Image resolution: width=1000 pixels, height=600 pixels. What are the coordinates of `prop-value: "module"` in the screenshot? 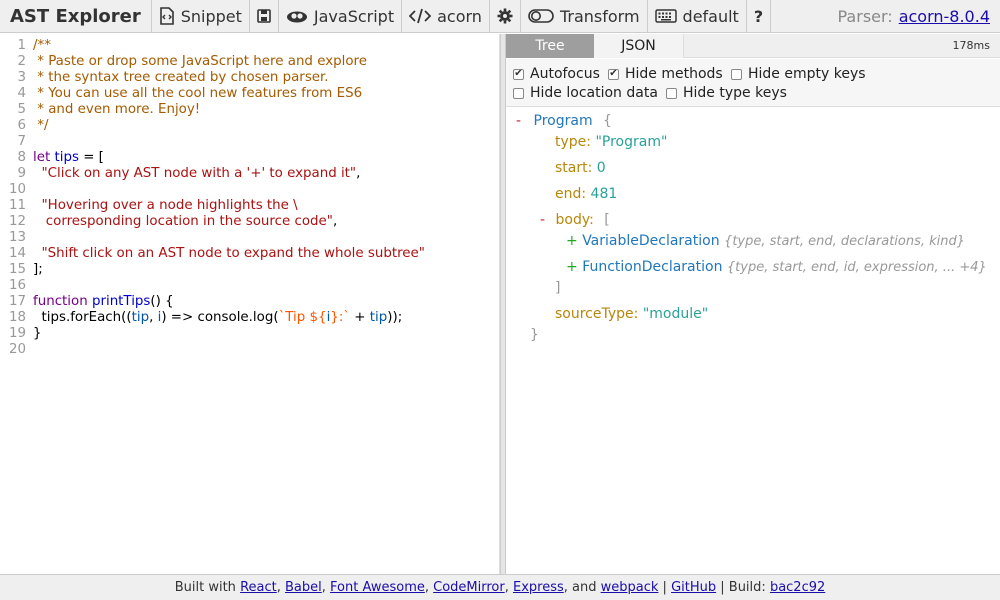 It's located at (675, 314).